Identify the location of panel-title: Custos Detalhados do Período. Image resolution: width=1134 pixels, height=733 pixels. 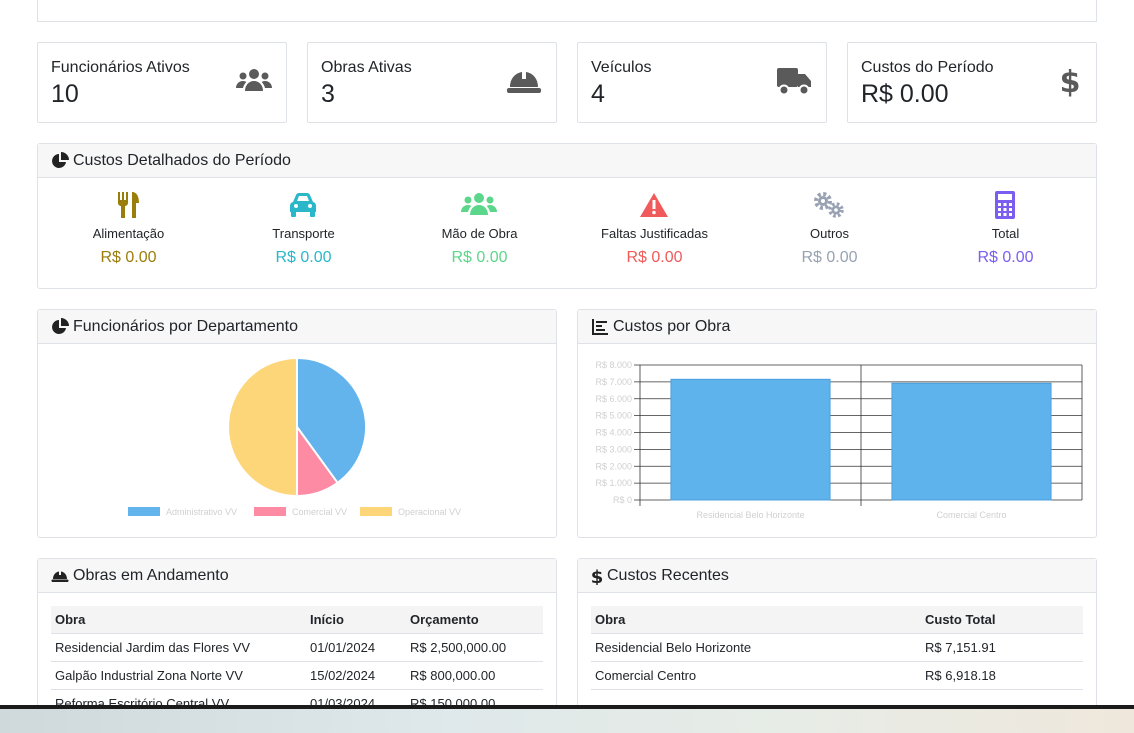
(182, 160).